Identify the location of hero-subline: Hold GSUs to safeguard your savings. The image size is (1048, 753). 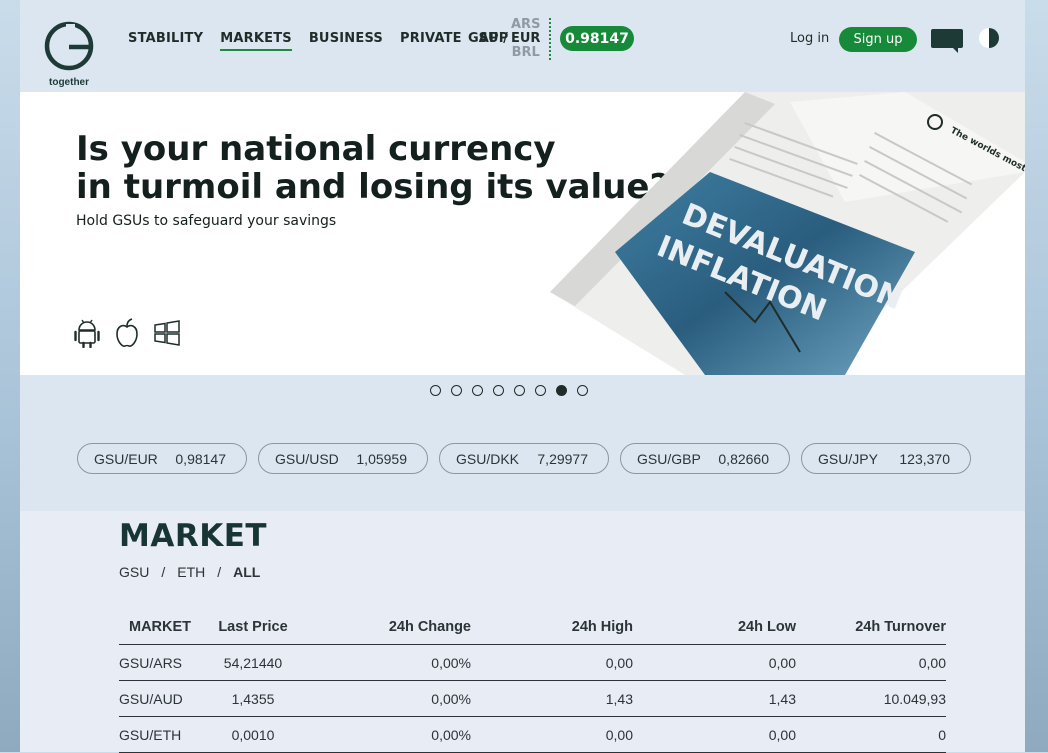
(206, 221).